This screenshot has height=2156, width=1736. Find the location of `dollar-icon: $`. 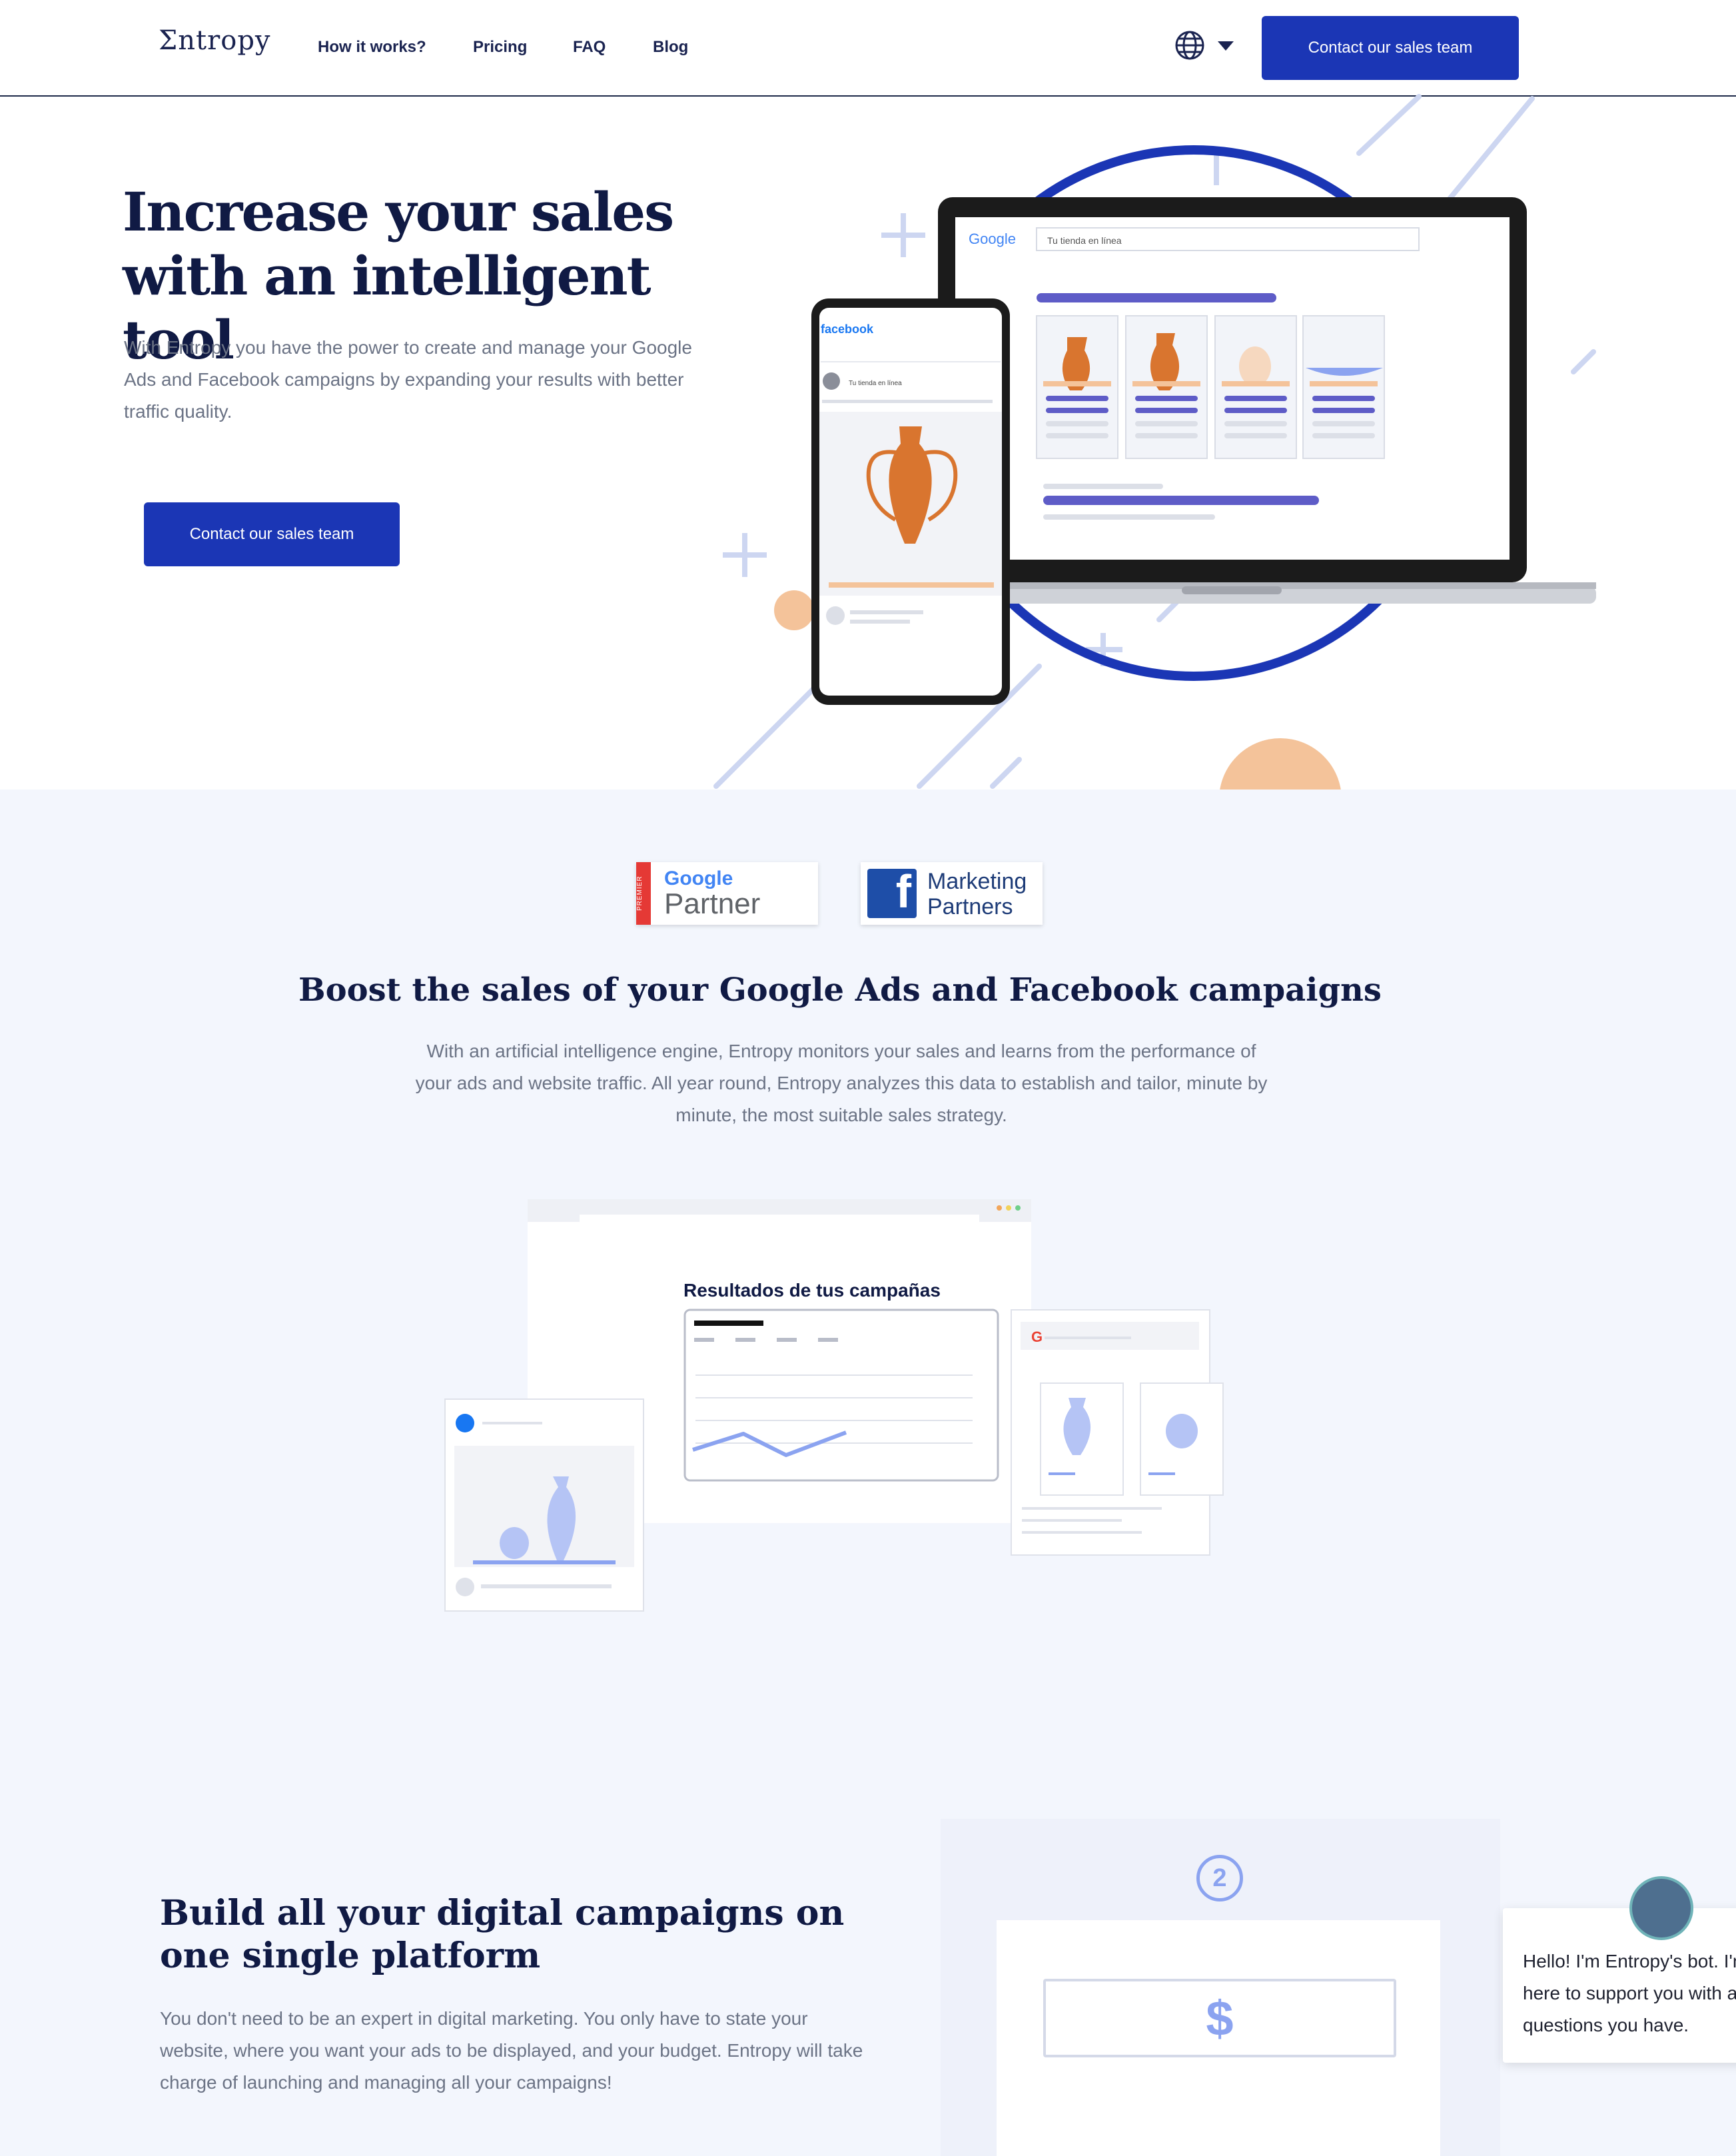

dollar-icon: $ is located at coordinates (1220, 2018).